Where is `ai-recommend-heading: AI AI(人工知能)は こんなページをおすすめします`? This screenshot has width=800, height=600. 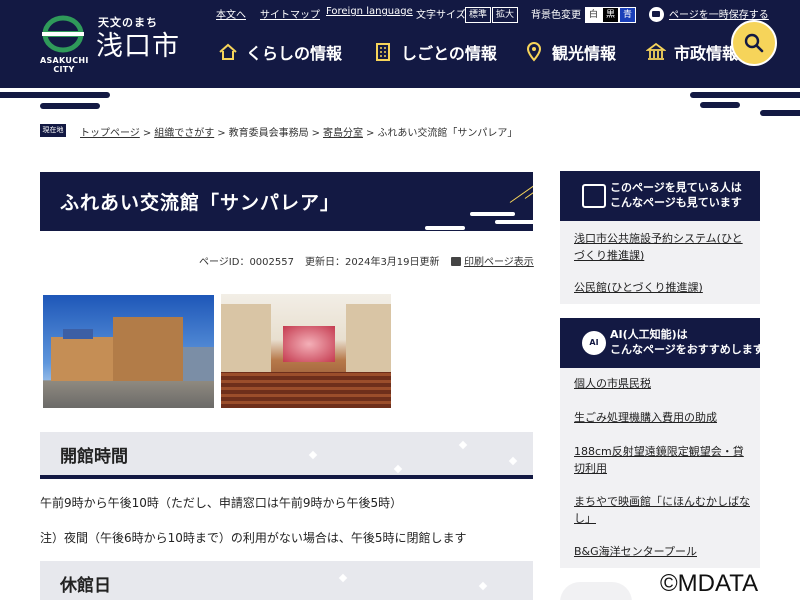
ai-recommend-heading: AI AI(人工知能)は こんなページをおすすめします is located at coordinates (662, 343).